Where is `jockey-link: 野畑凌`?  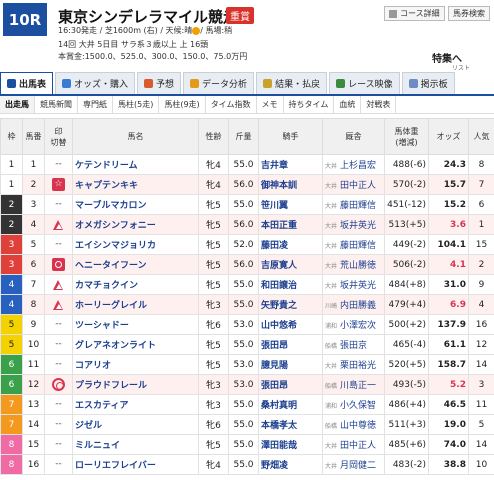
jockey-link: 野畑凌 is located at coordinates (290, 464).